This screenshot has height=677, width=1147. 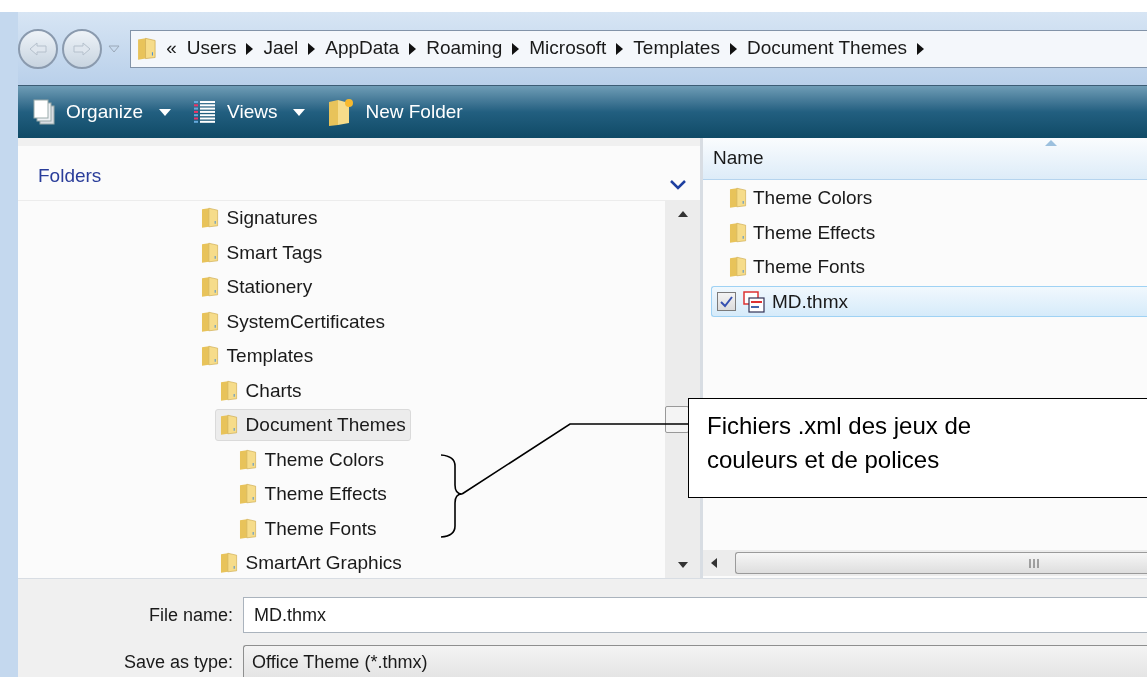 What do you see at coordinates (190, 615) in the screenshot?
I see `field-label: File name:` at bounding box center [190, 615].